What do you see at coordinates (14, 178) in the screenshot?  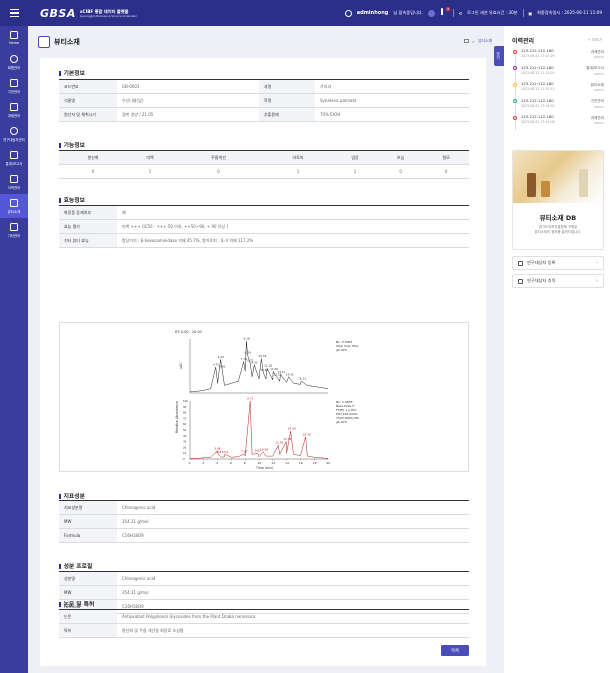 I see `document-icon` at bounding box center [14, 178].